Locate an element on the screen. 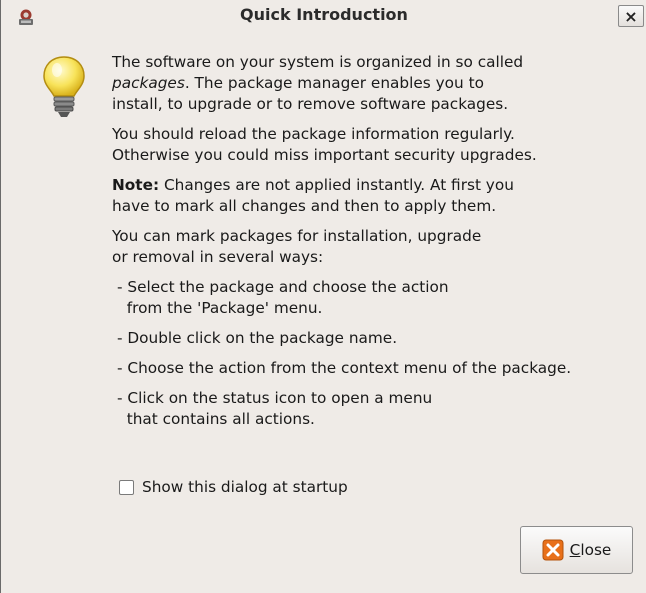 Image resolution: width=646 pixels, height=593 pixels. title-bar: Quick Introduction × is located at coordinates (323, 16).